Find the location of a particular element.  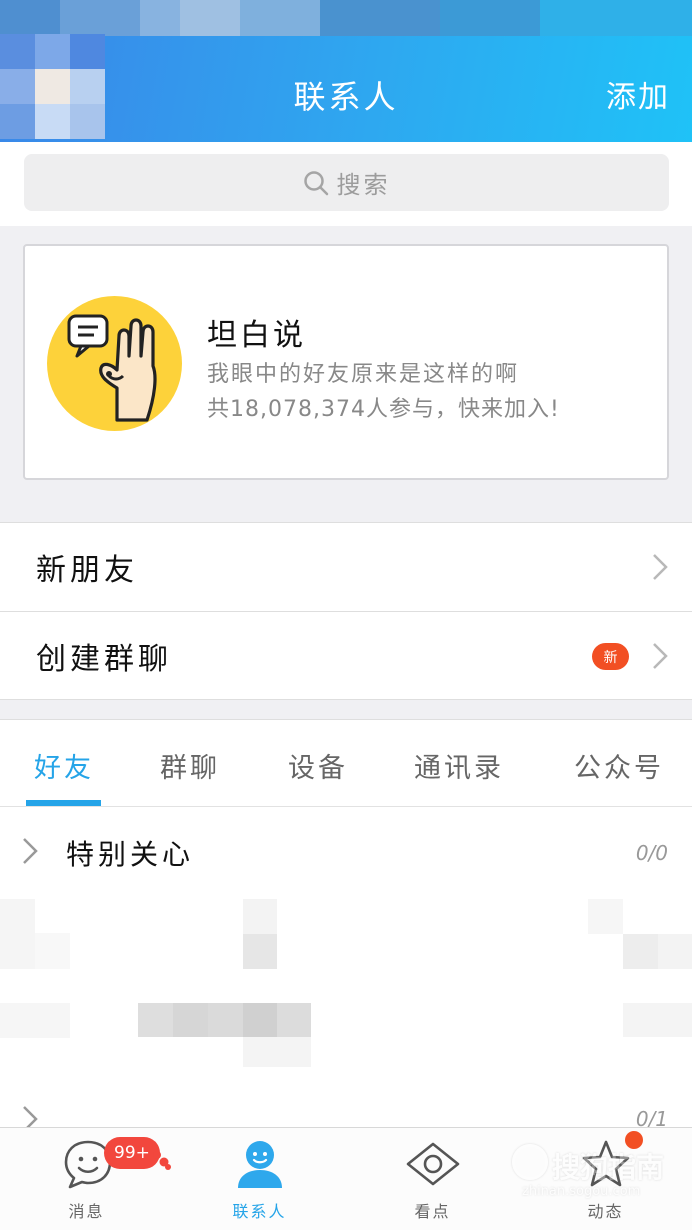

nav-messages: 99+ 消息 is located at coordinates (86, 1179).